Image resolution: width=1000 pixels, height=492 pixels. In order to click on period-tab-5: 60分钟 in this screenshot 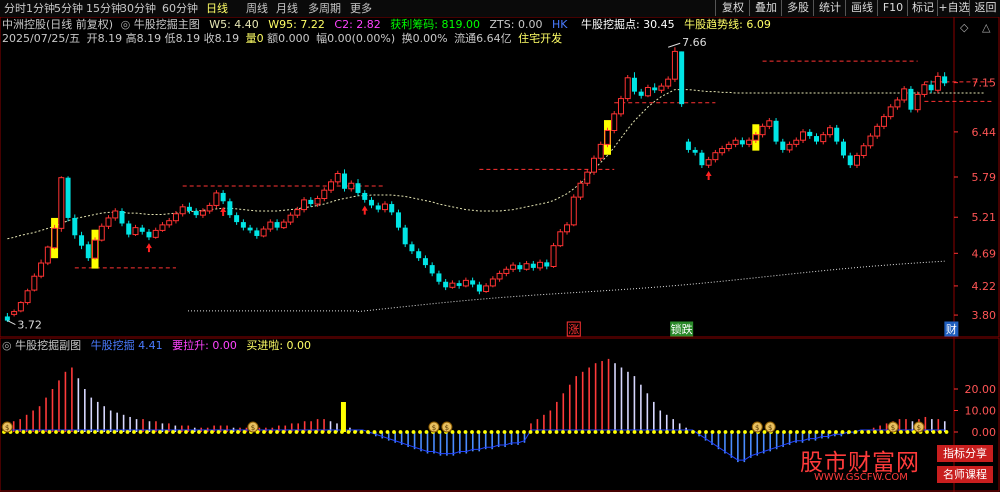, I will do `click(180, 8)`.